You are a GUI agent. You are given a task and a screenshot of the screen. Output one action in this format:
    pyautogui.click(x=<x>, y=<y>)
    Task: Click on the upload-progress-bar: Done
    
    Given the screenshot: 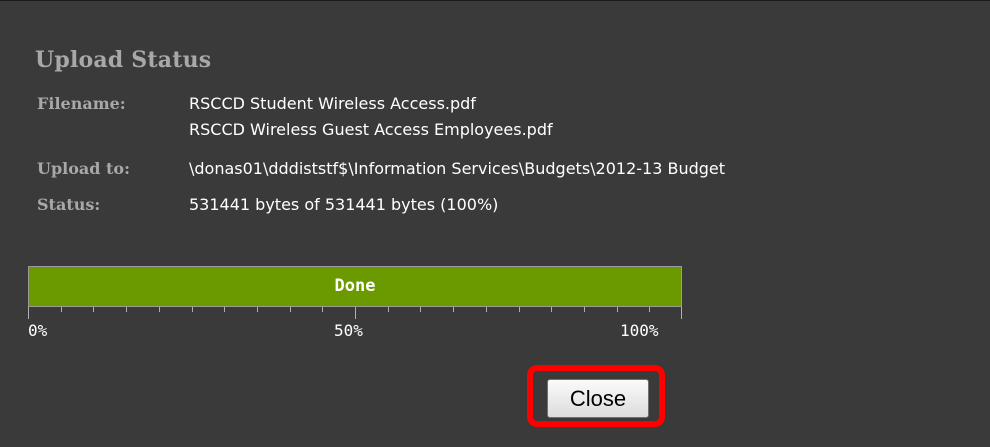 What is the action you would take?
    pyautogui.click(x=355, y=286)
    